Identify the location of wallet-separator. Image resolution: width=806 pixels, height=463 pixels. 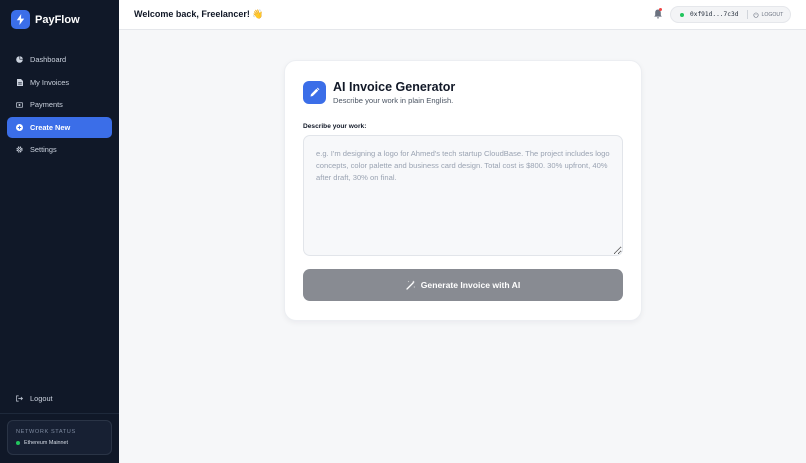
(748, 14).